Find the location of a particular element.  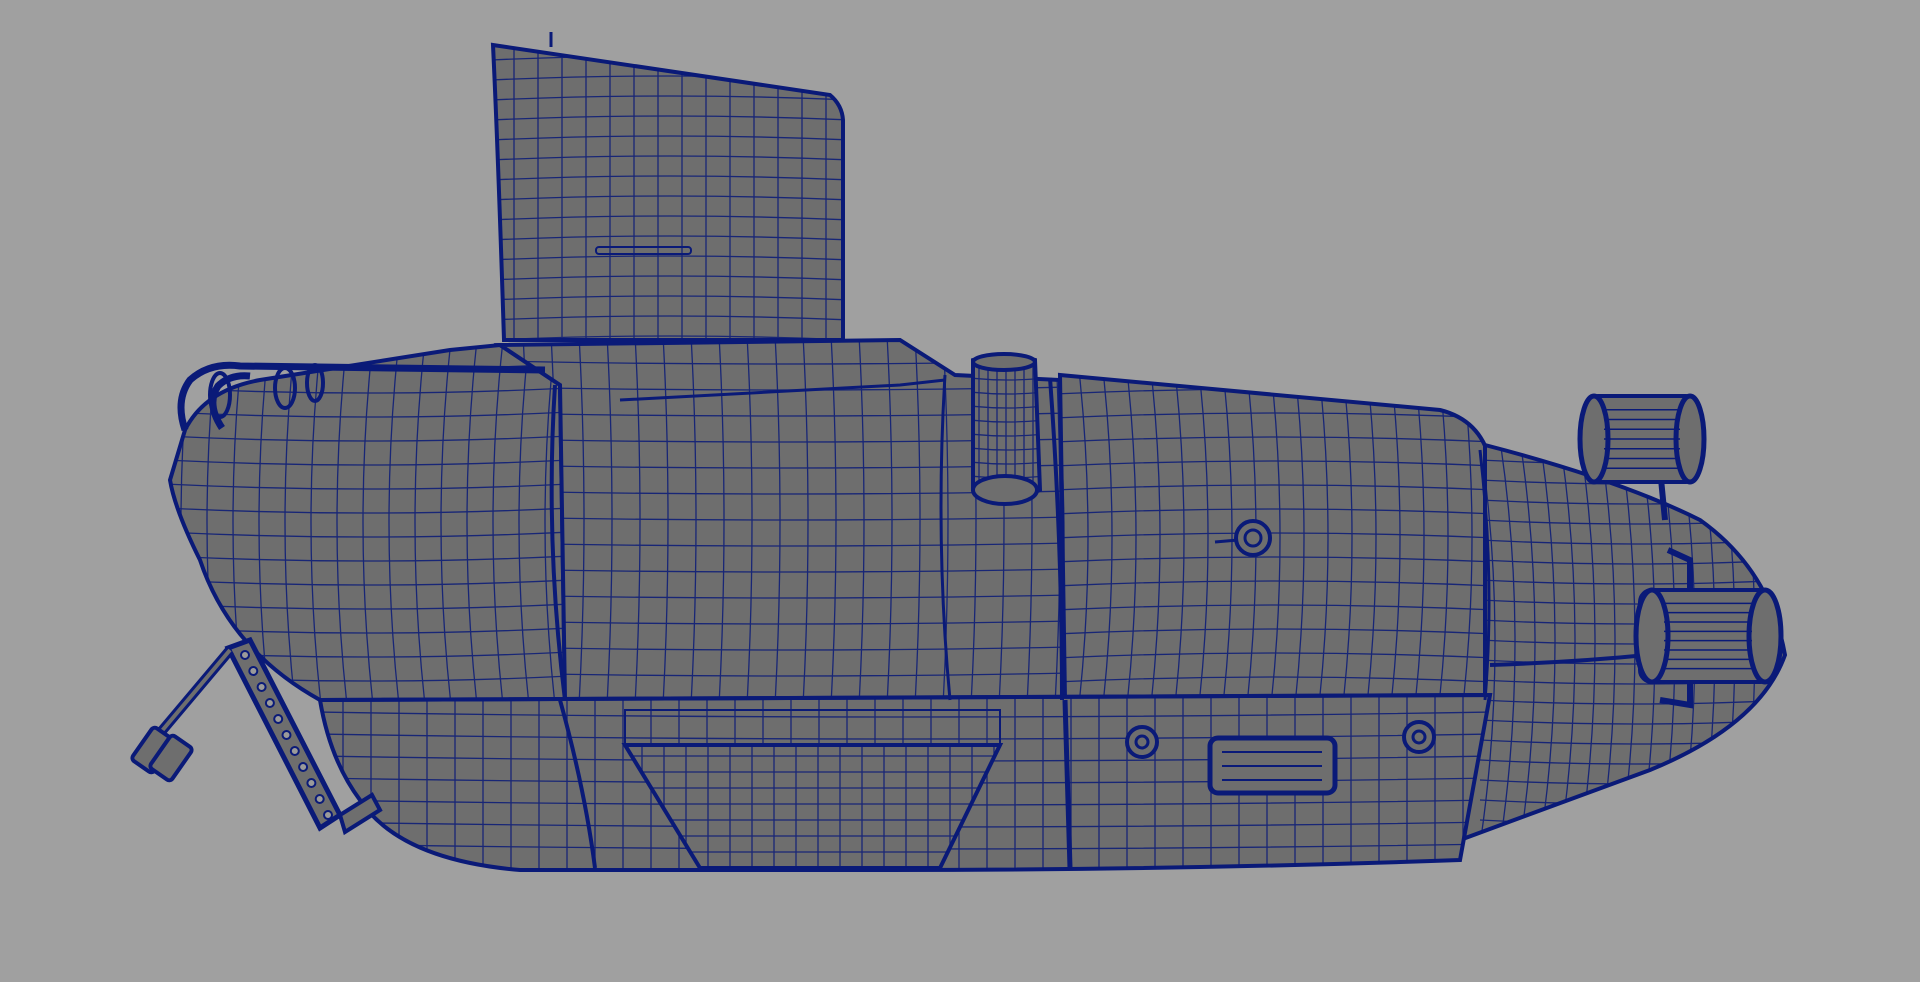

hull-front is located at coordinates (1275, 535).